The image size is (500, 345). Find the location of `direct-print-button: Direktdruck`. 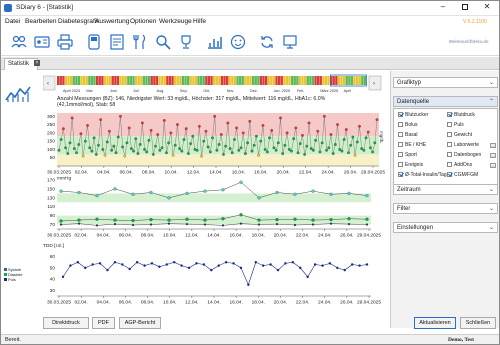

direct-print-button: Direktdruck is located at coordinates (66, 323).